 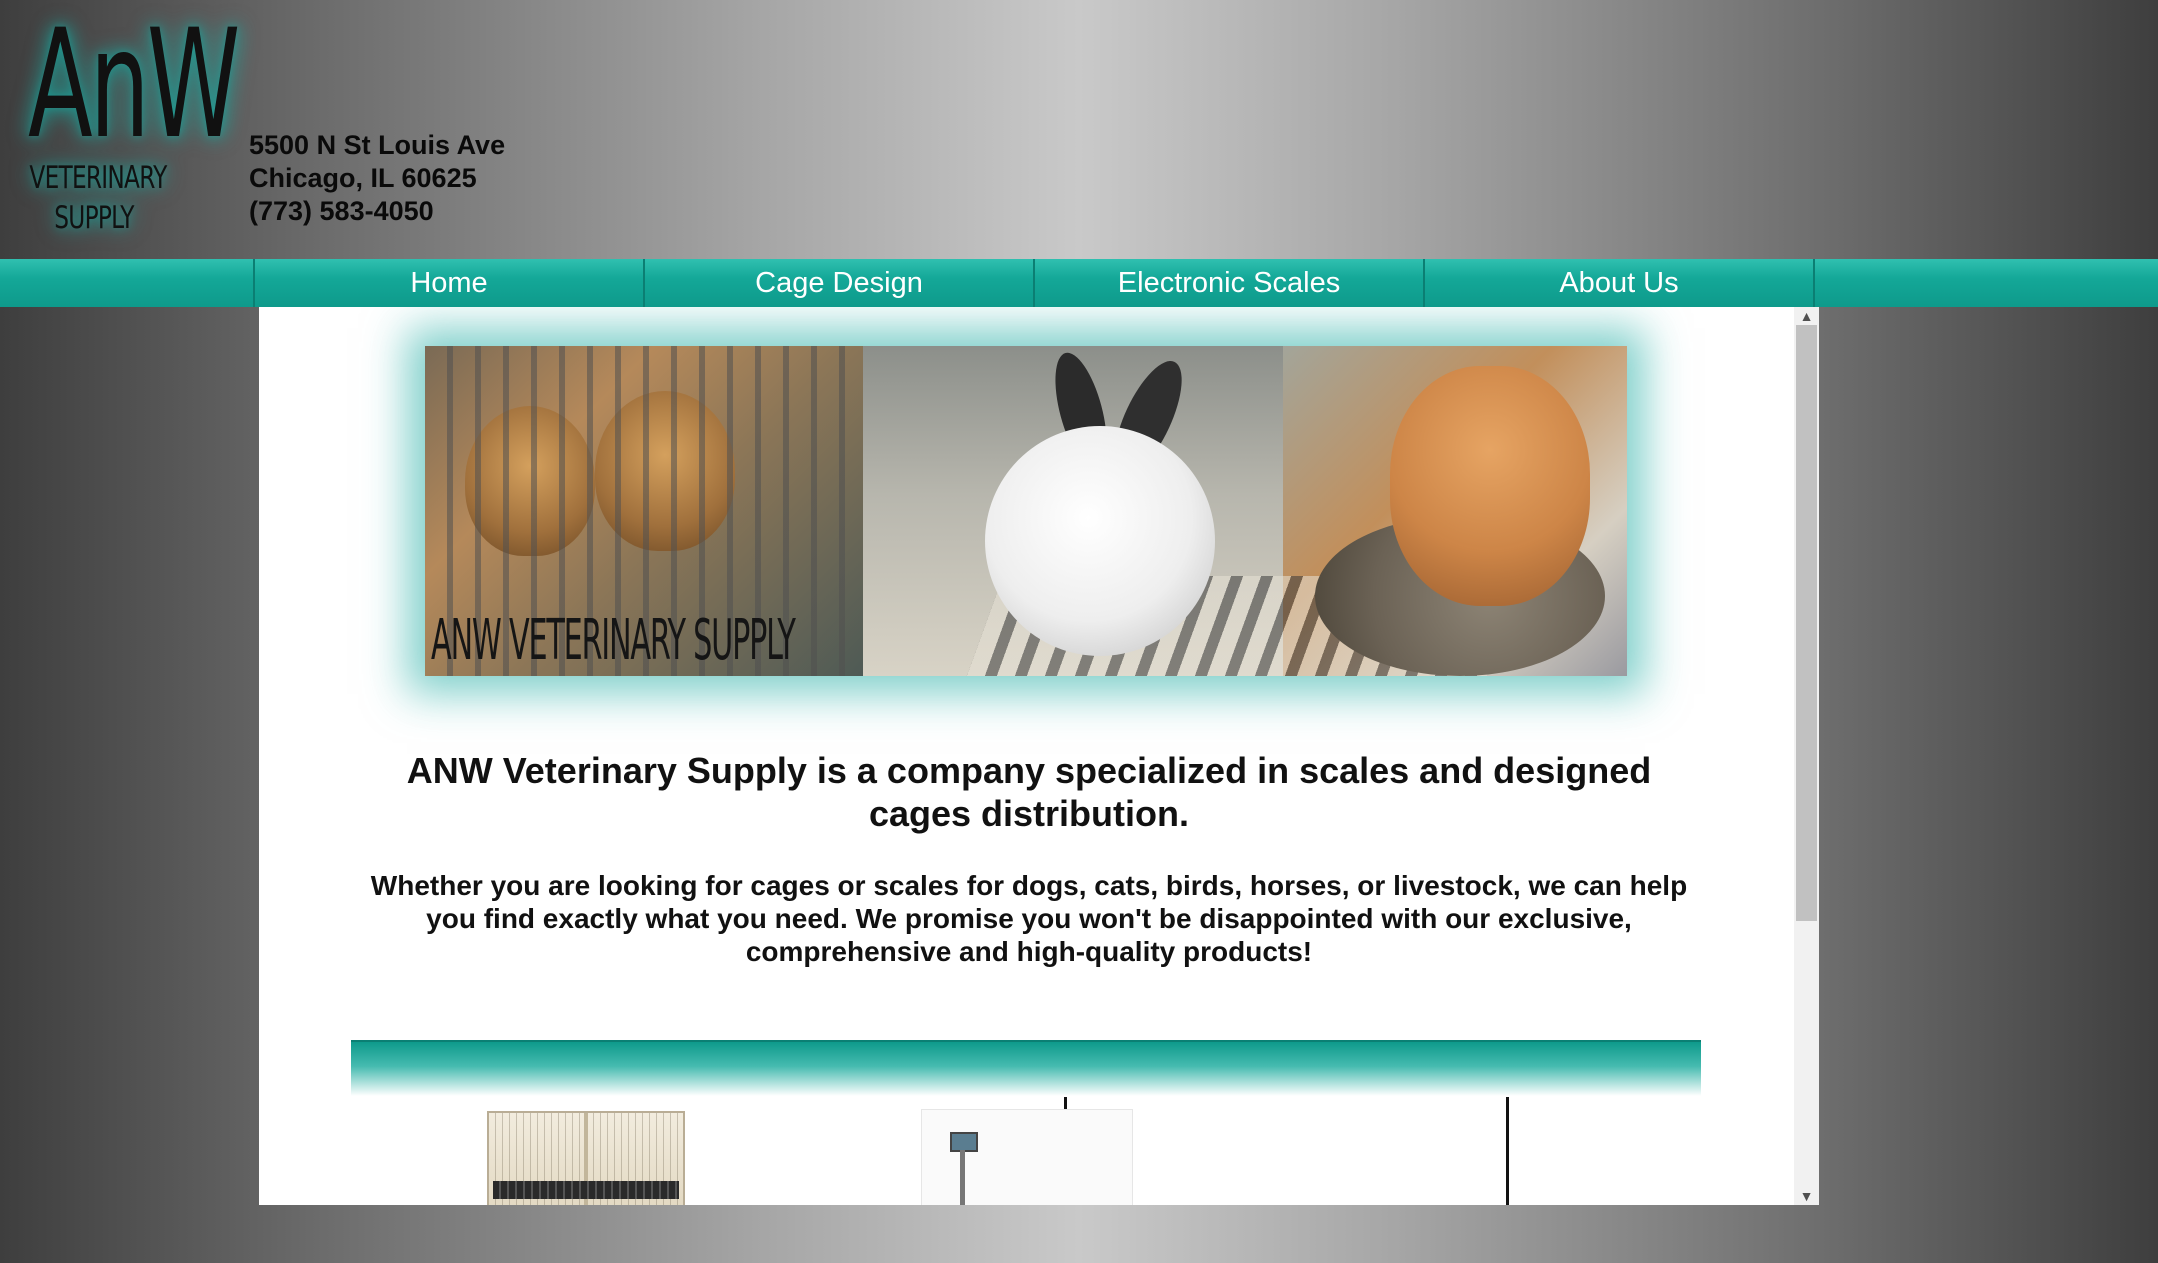 What do you see at coordinates (341, 211) in the screenshot?
I see `address-phone: (773) 583-4050` at bounding box center [341, 211].